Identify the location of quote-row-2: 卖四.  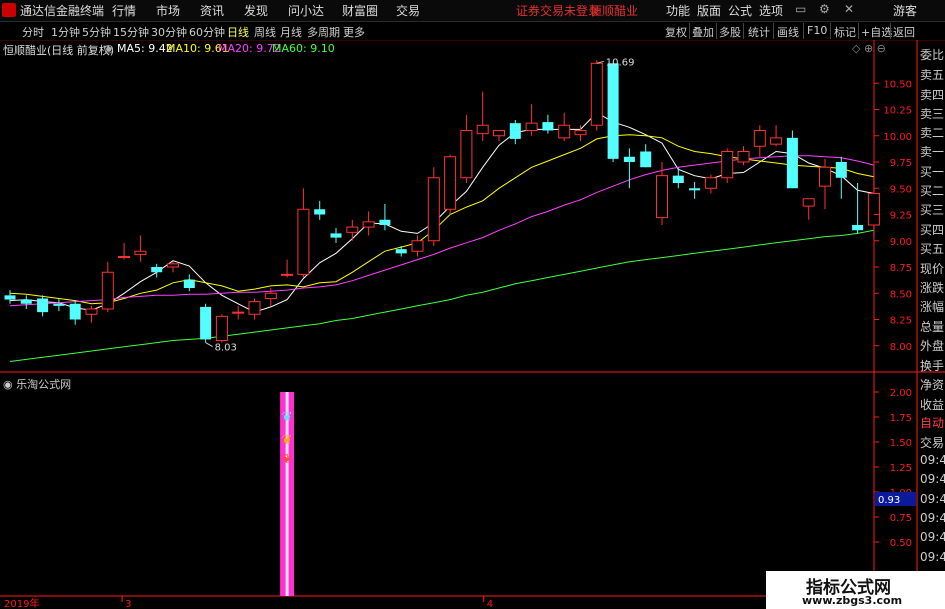
(932, 95).